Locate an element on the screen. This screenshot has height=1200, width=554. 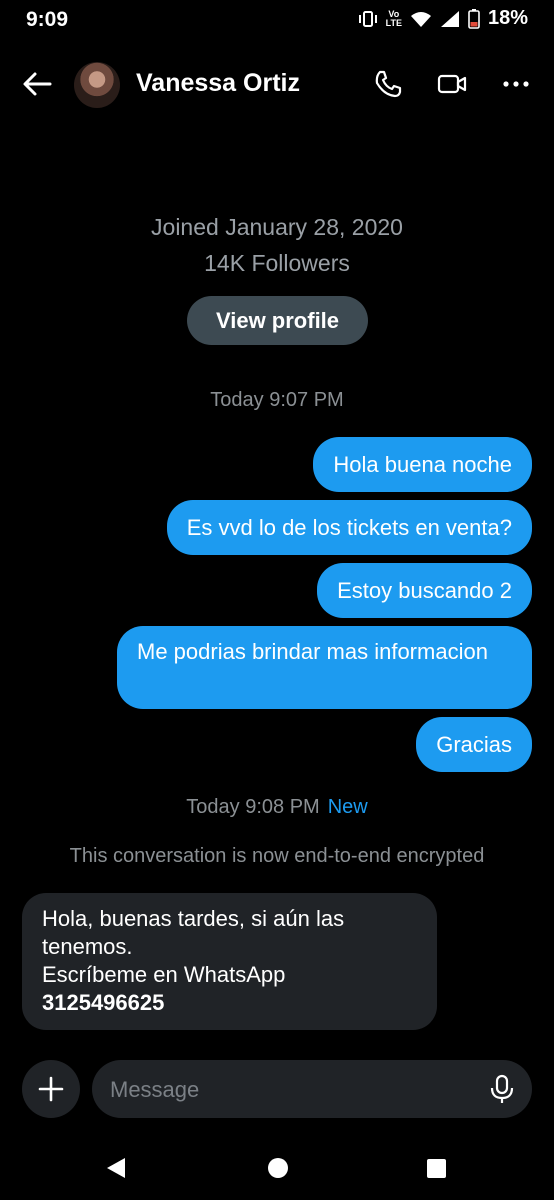
battery-icon is located at coordinates (474, 18).